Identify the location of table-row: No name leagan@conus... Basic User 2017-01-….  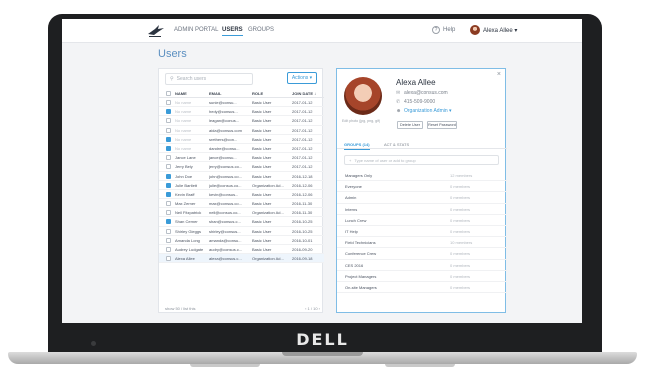
(241, 121).